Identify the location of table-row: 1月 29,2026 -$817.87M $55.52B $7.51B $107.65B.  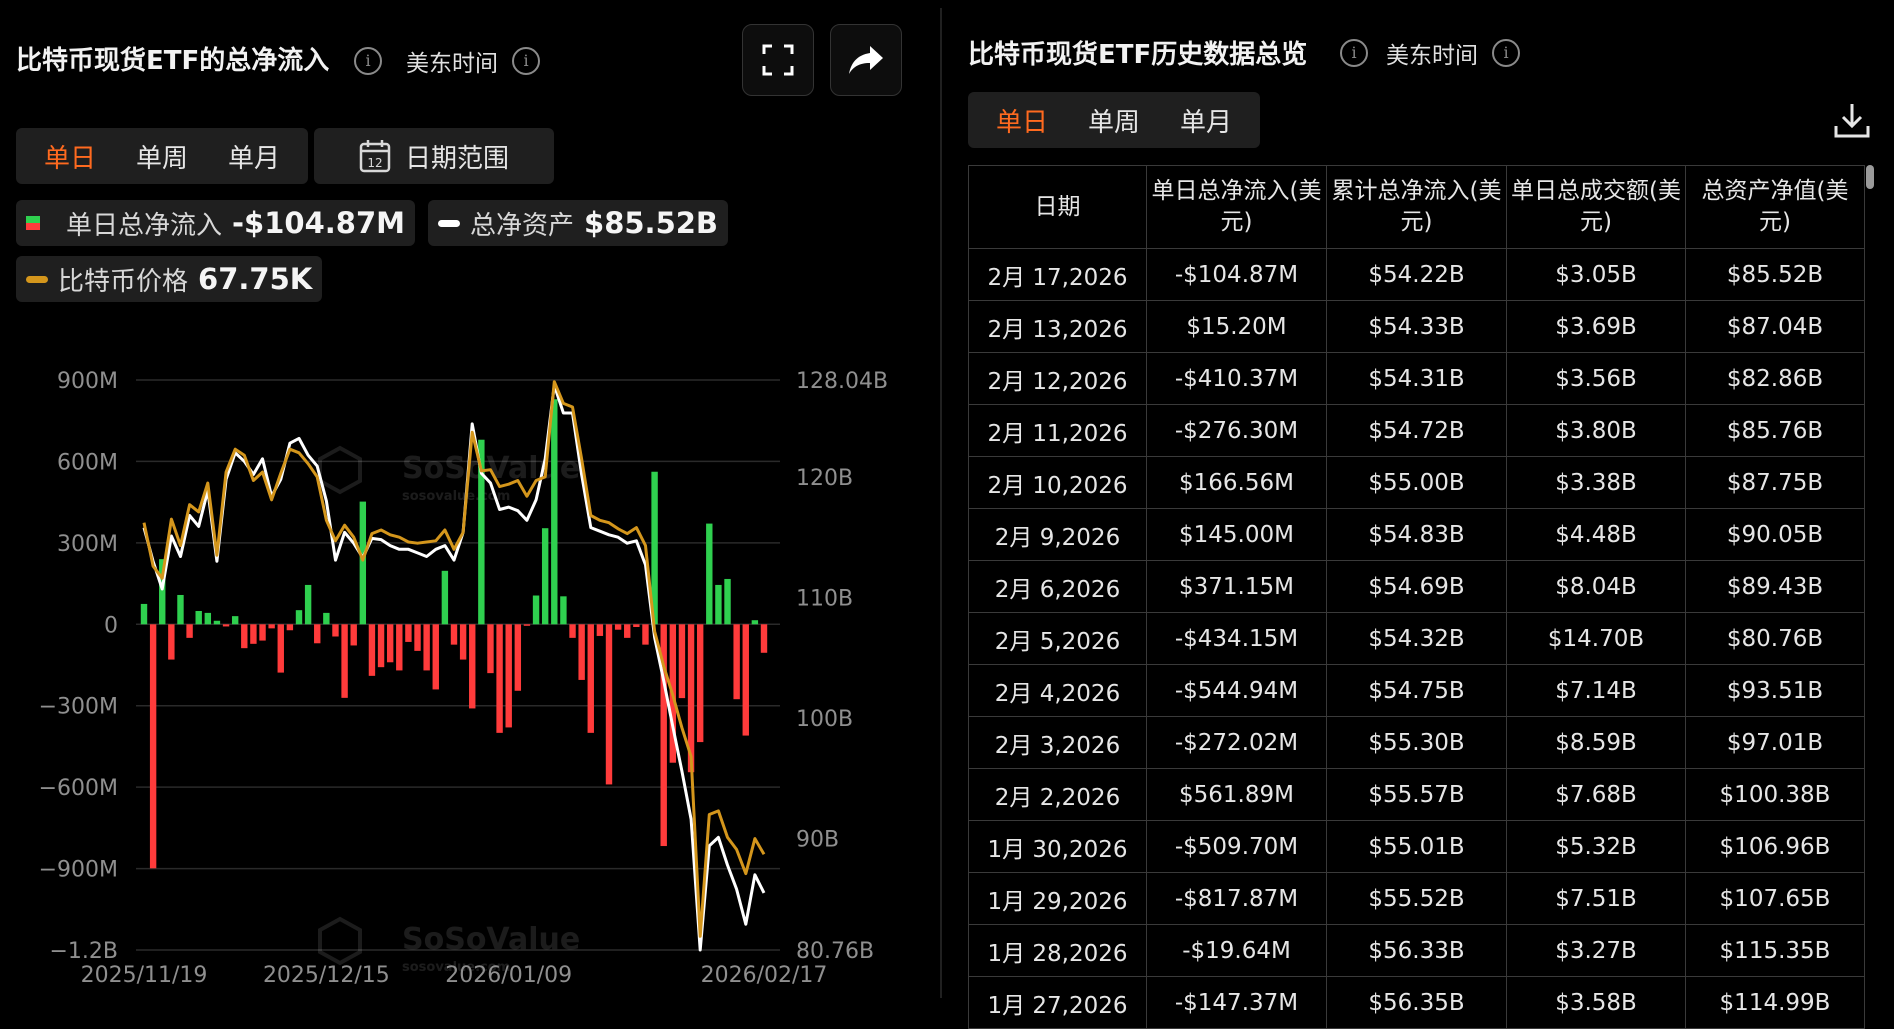
(1416, 898).